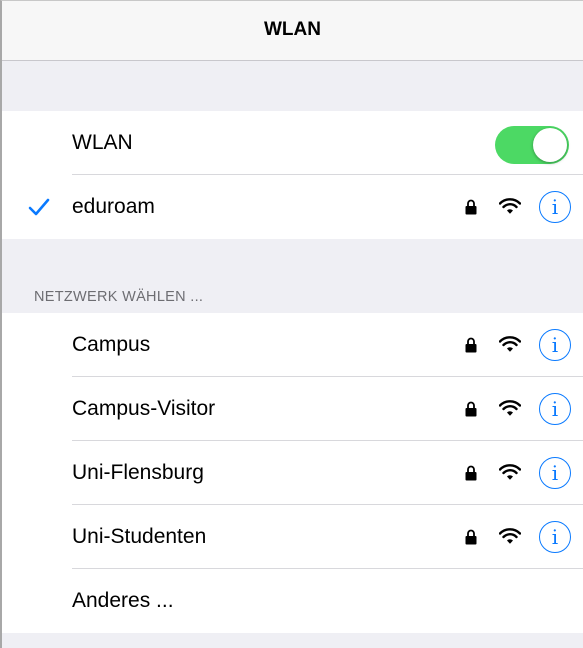 This screenshot has height=648, width=583. I want to click on network-row: Campus-Visitor i, so click(292, 409).